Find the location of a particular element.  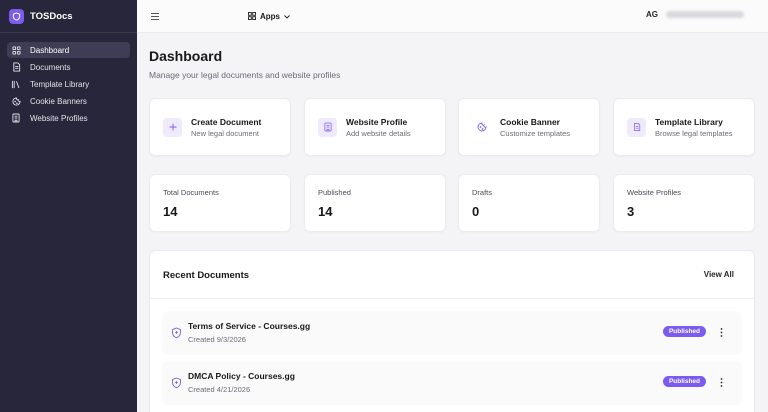

chevron-down-icon is located at coordinates (287, 16).